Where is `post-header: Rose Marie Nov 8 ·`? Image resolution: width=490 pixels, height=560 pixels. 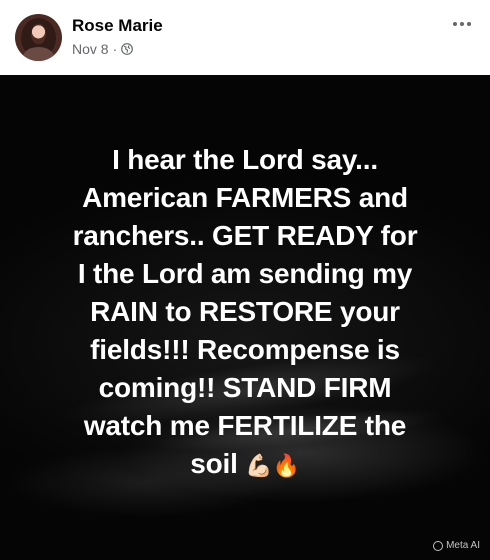
post-header: Rose Marie Nov 8 · is located at coordinates (245, 37).